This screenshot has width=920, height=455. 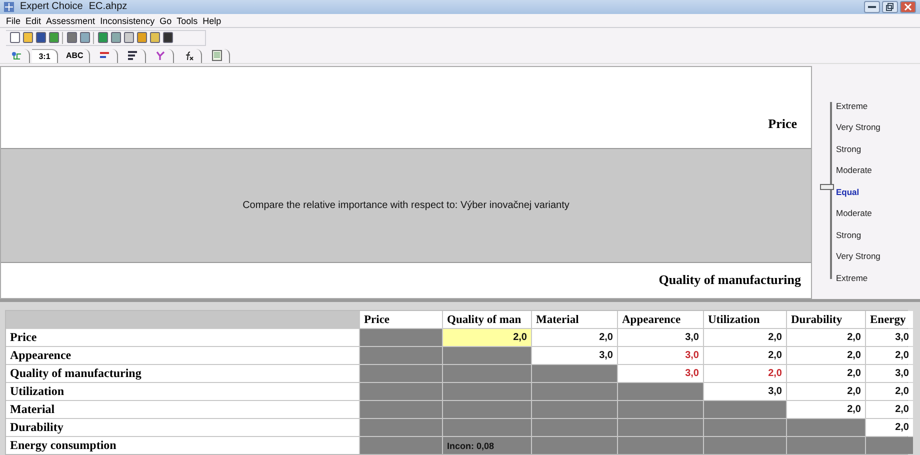 I want to click on inconsistency-ratio: Incon: 0,08, so click(x=487, y=445).